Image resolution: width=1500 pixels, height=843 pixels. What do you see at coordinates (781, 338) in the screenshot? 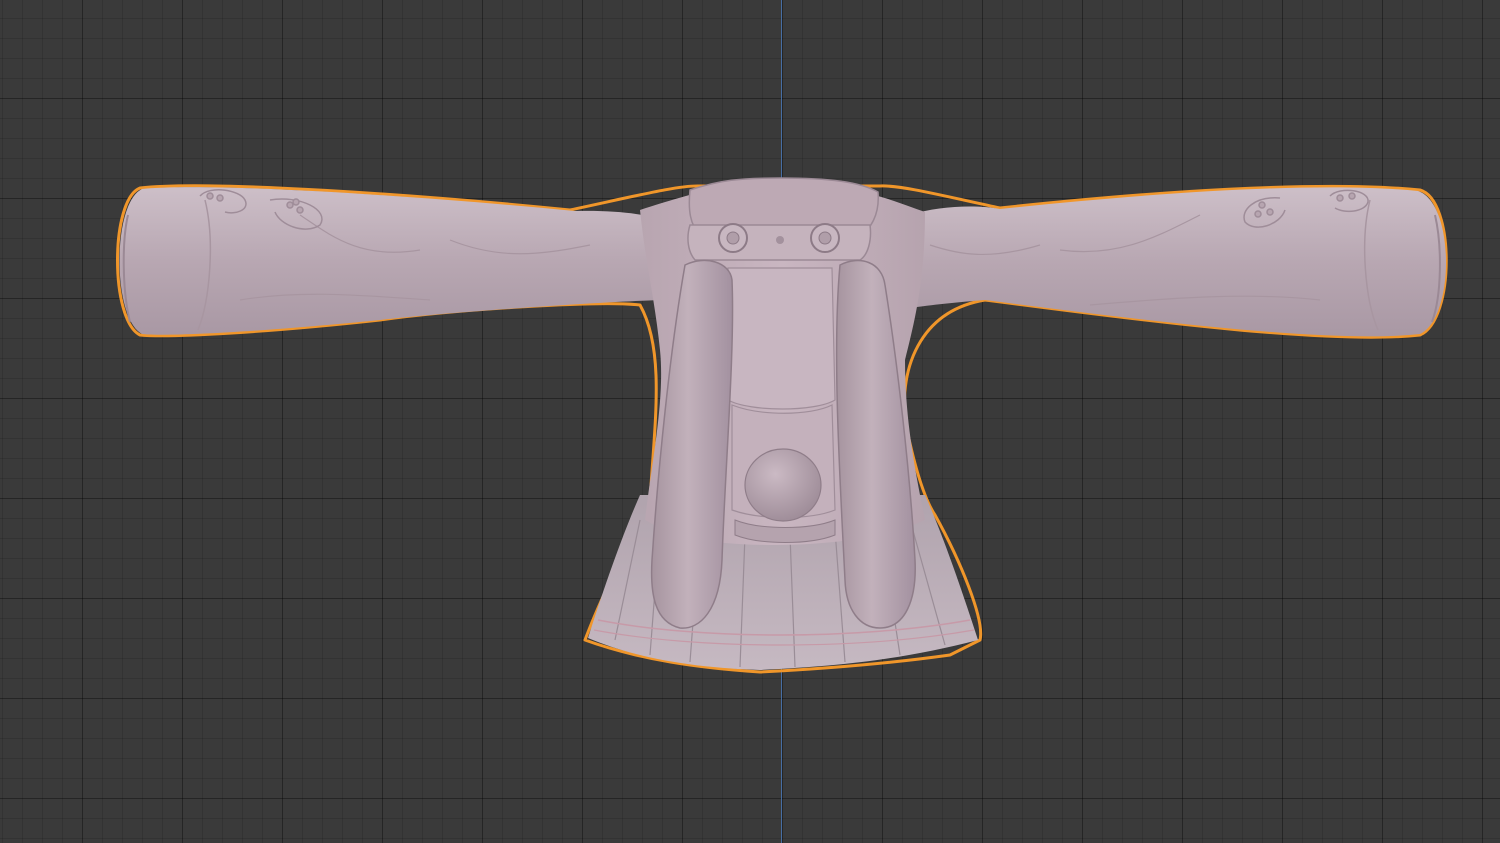
I see `center-panel` at bounding box center [781, 338].